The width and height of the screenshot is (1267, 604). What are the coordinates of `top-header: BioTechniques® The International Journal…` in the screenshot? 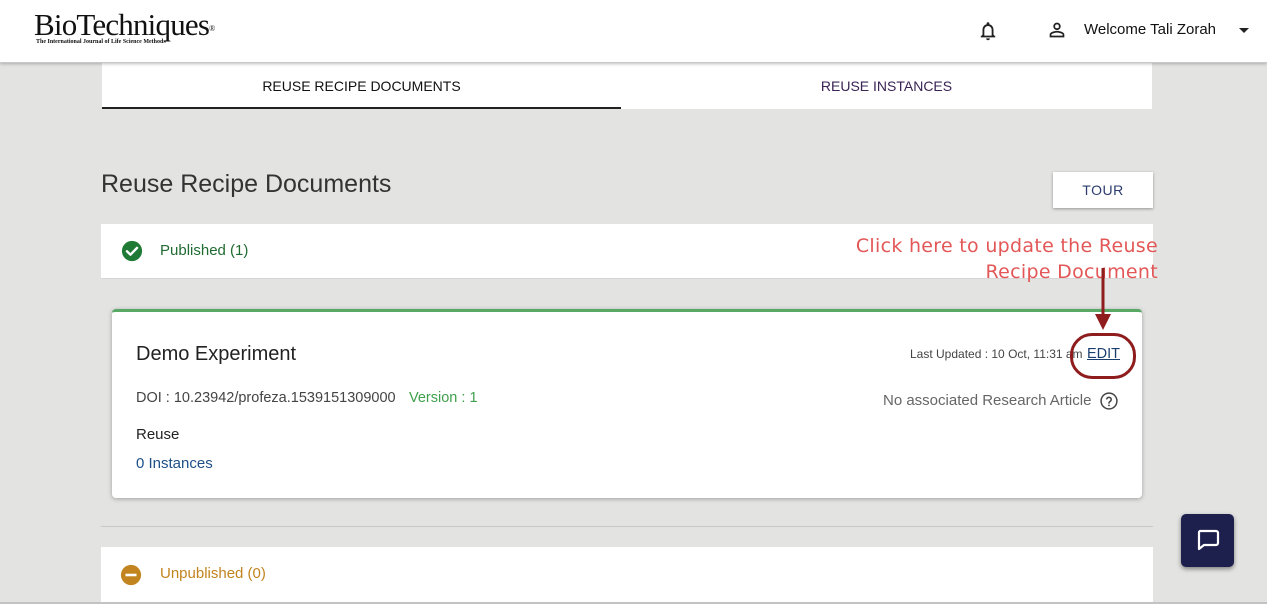 It's located at (633, 31).